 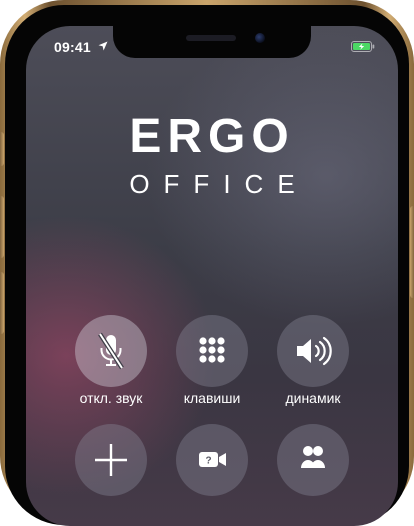 I want to click on contacts-button, so click(x=313, y=460).